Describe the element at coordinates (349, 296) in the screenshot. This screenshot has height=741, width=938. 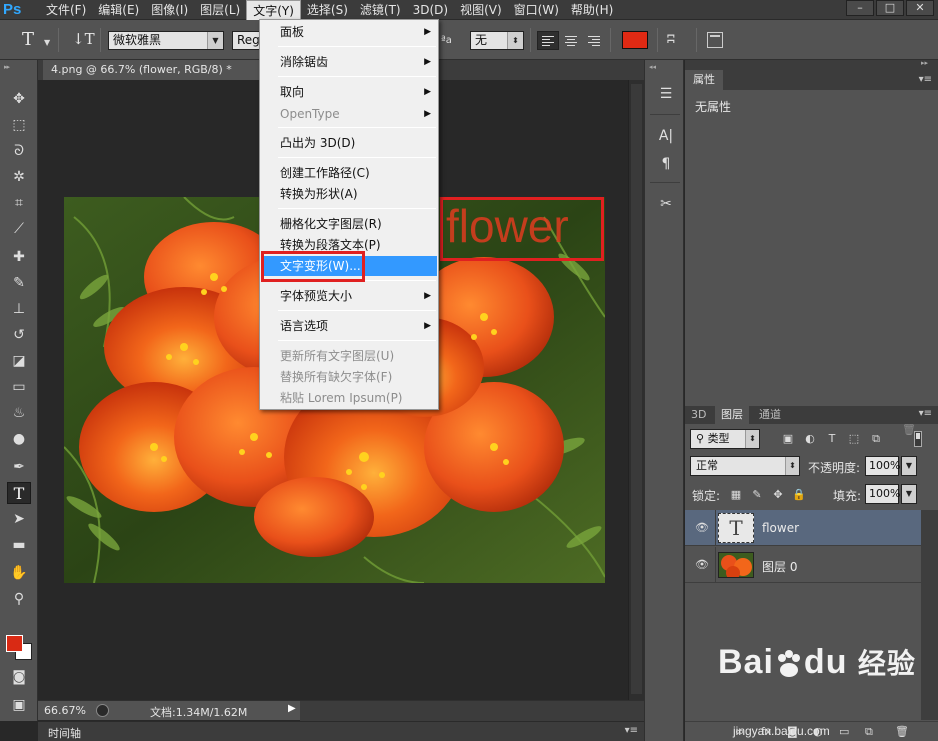
I see `menu-item-font-preview-size: 字体预览大小 ▶` at that location.